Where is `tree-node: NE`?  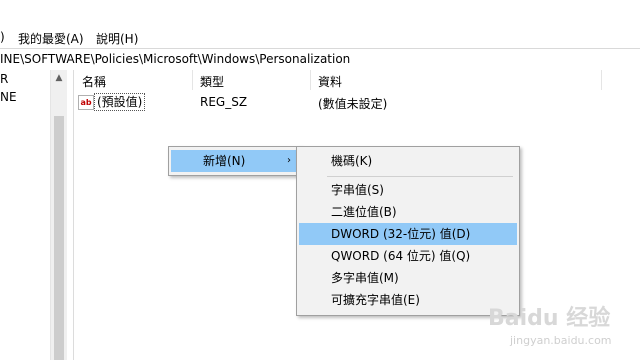
tree-node: NE is located at coordinates (8, 97).